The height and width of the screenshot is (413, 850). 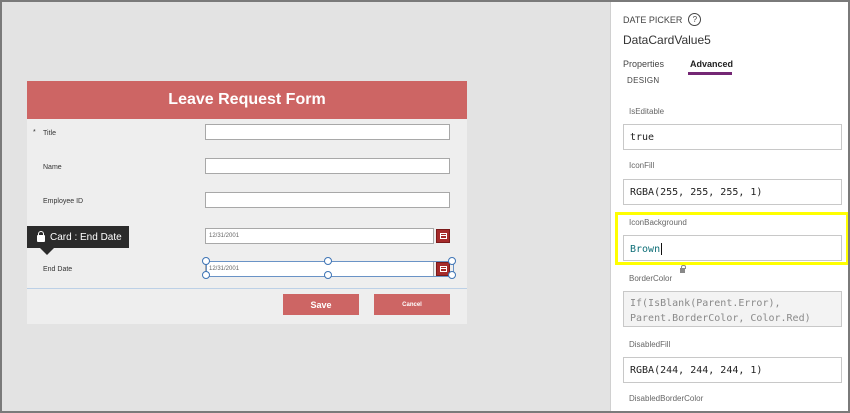 What do you see at coordinates (412, 304) in the screenshot?
I see `cancel-button: Cancel` at bounding box center [412, 304].